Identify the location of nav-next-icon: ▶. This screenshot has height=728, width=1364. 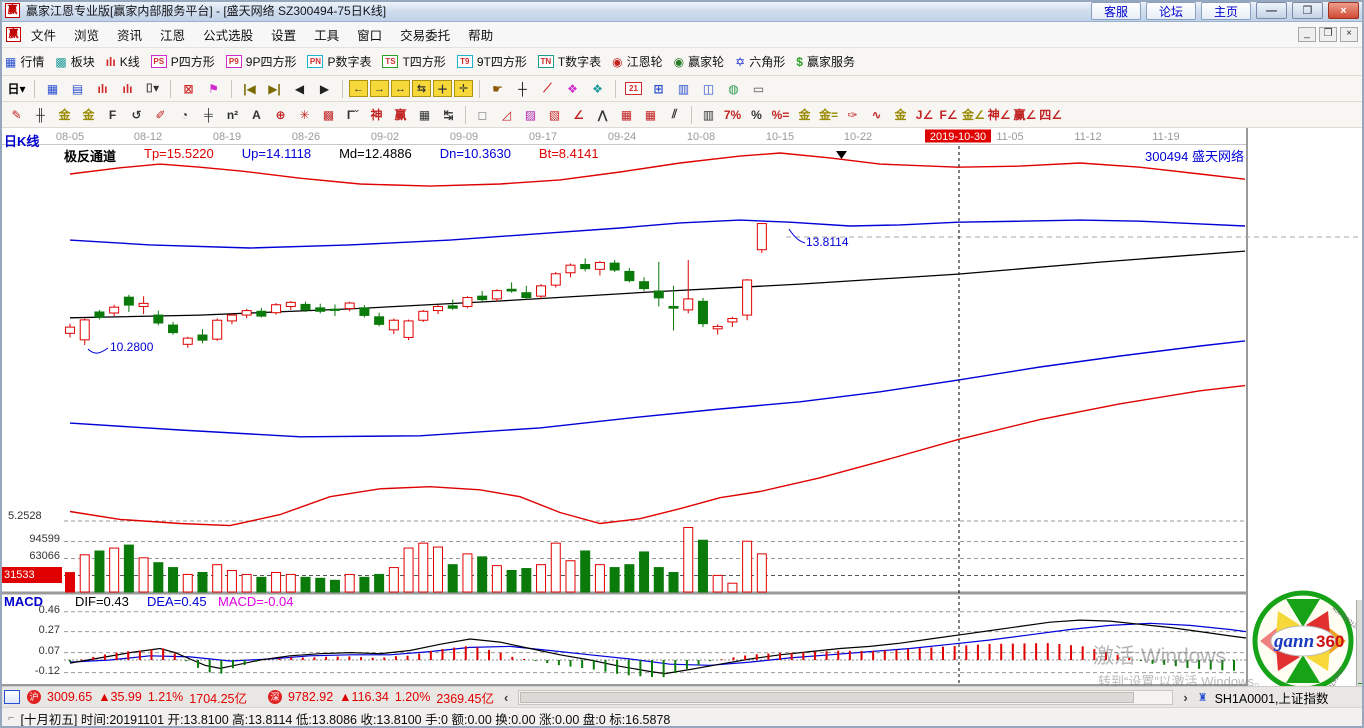
(324, 89).